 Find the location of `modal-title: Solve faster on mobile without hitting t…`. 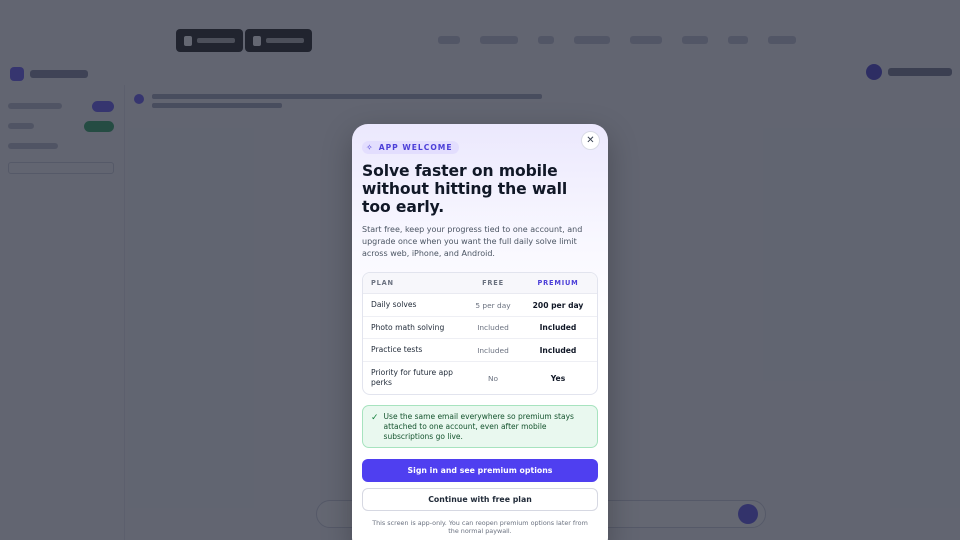

modal-title: Solve faster on mobile without hitting t… is located at coordinates (465, 189).